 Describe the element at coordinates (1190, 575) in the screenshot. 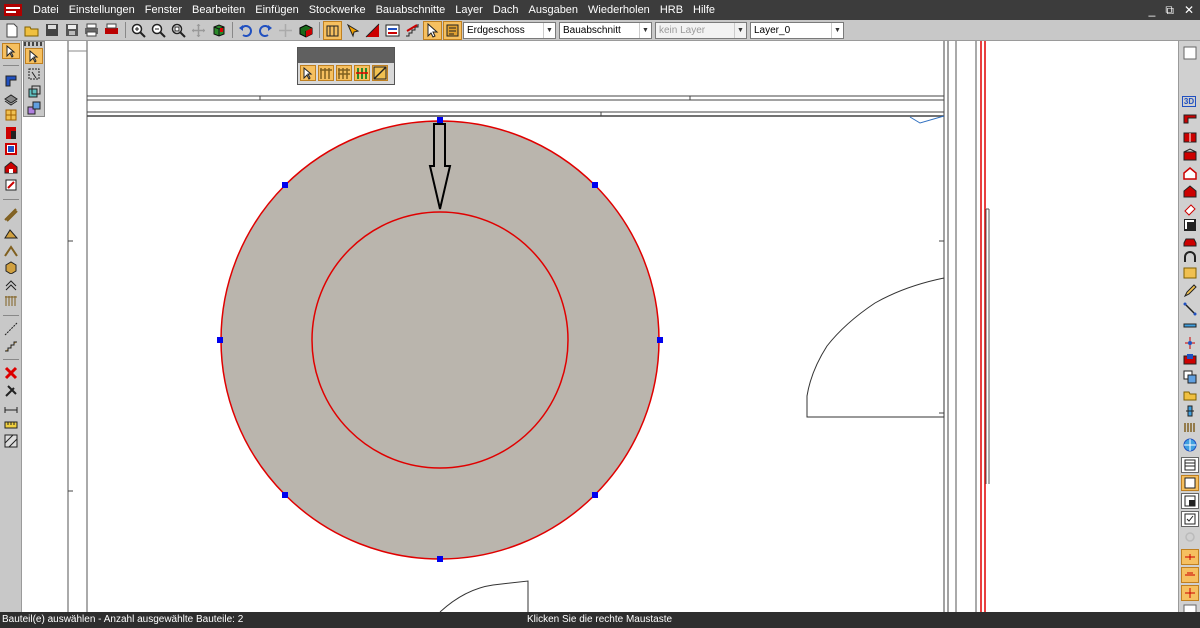

I see `level-icon` at that location.